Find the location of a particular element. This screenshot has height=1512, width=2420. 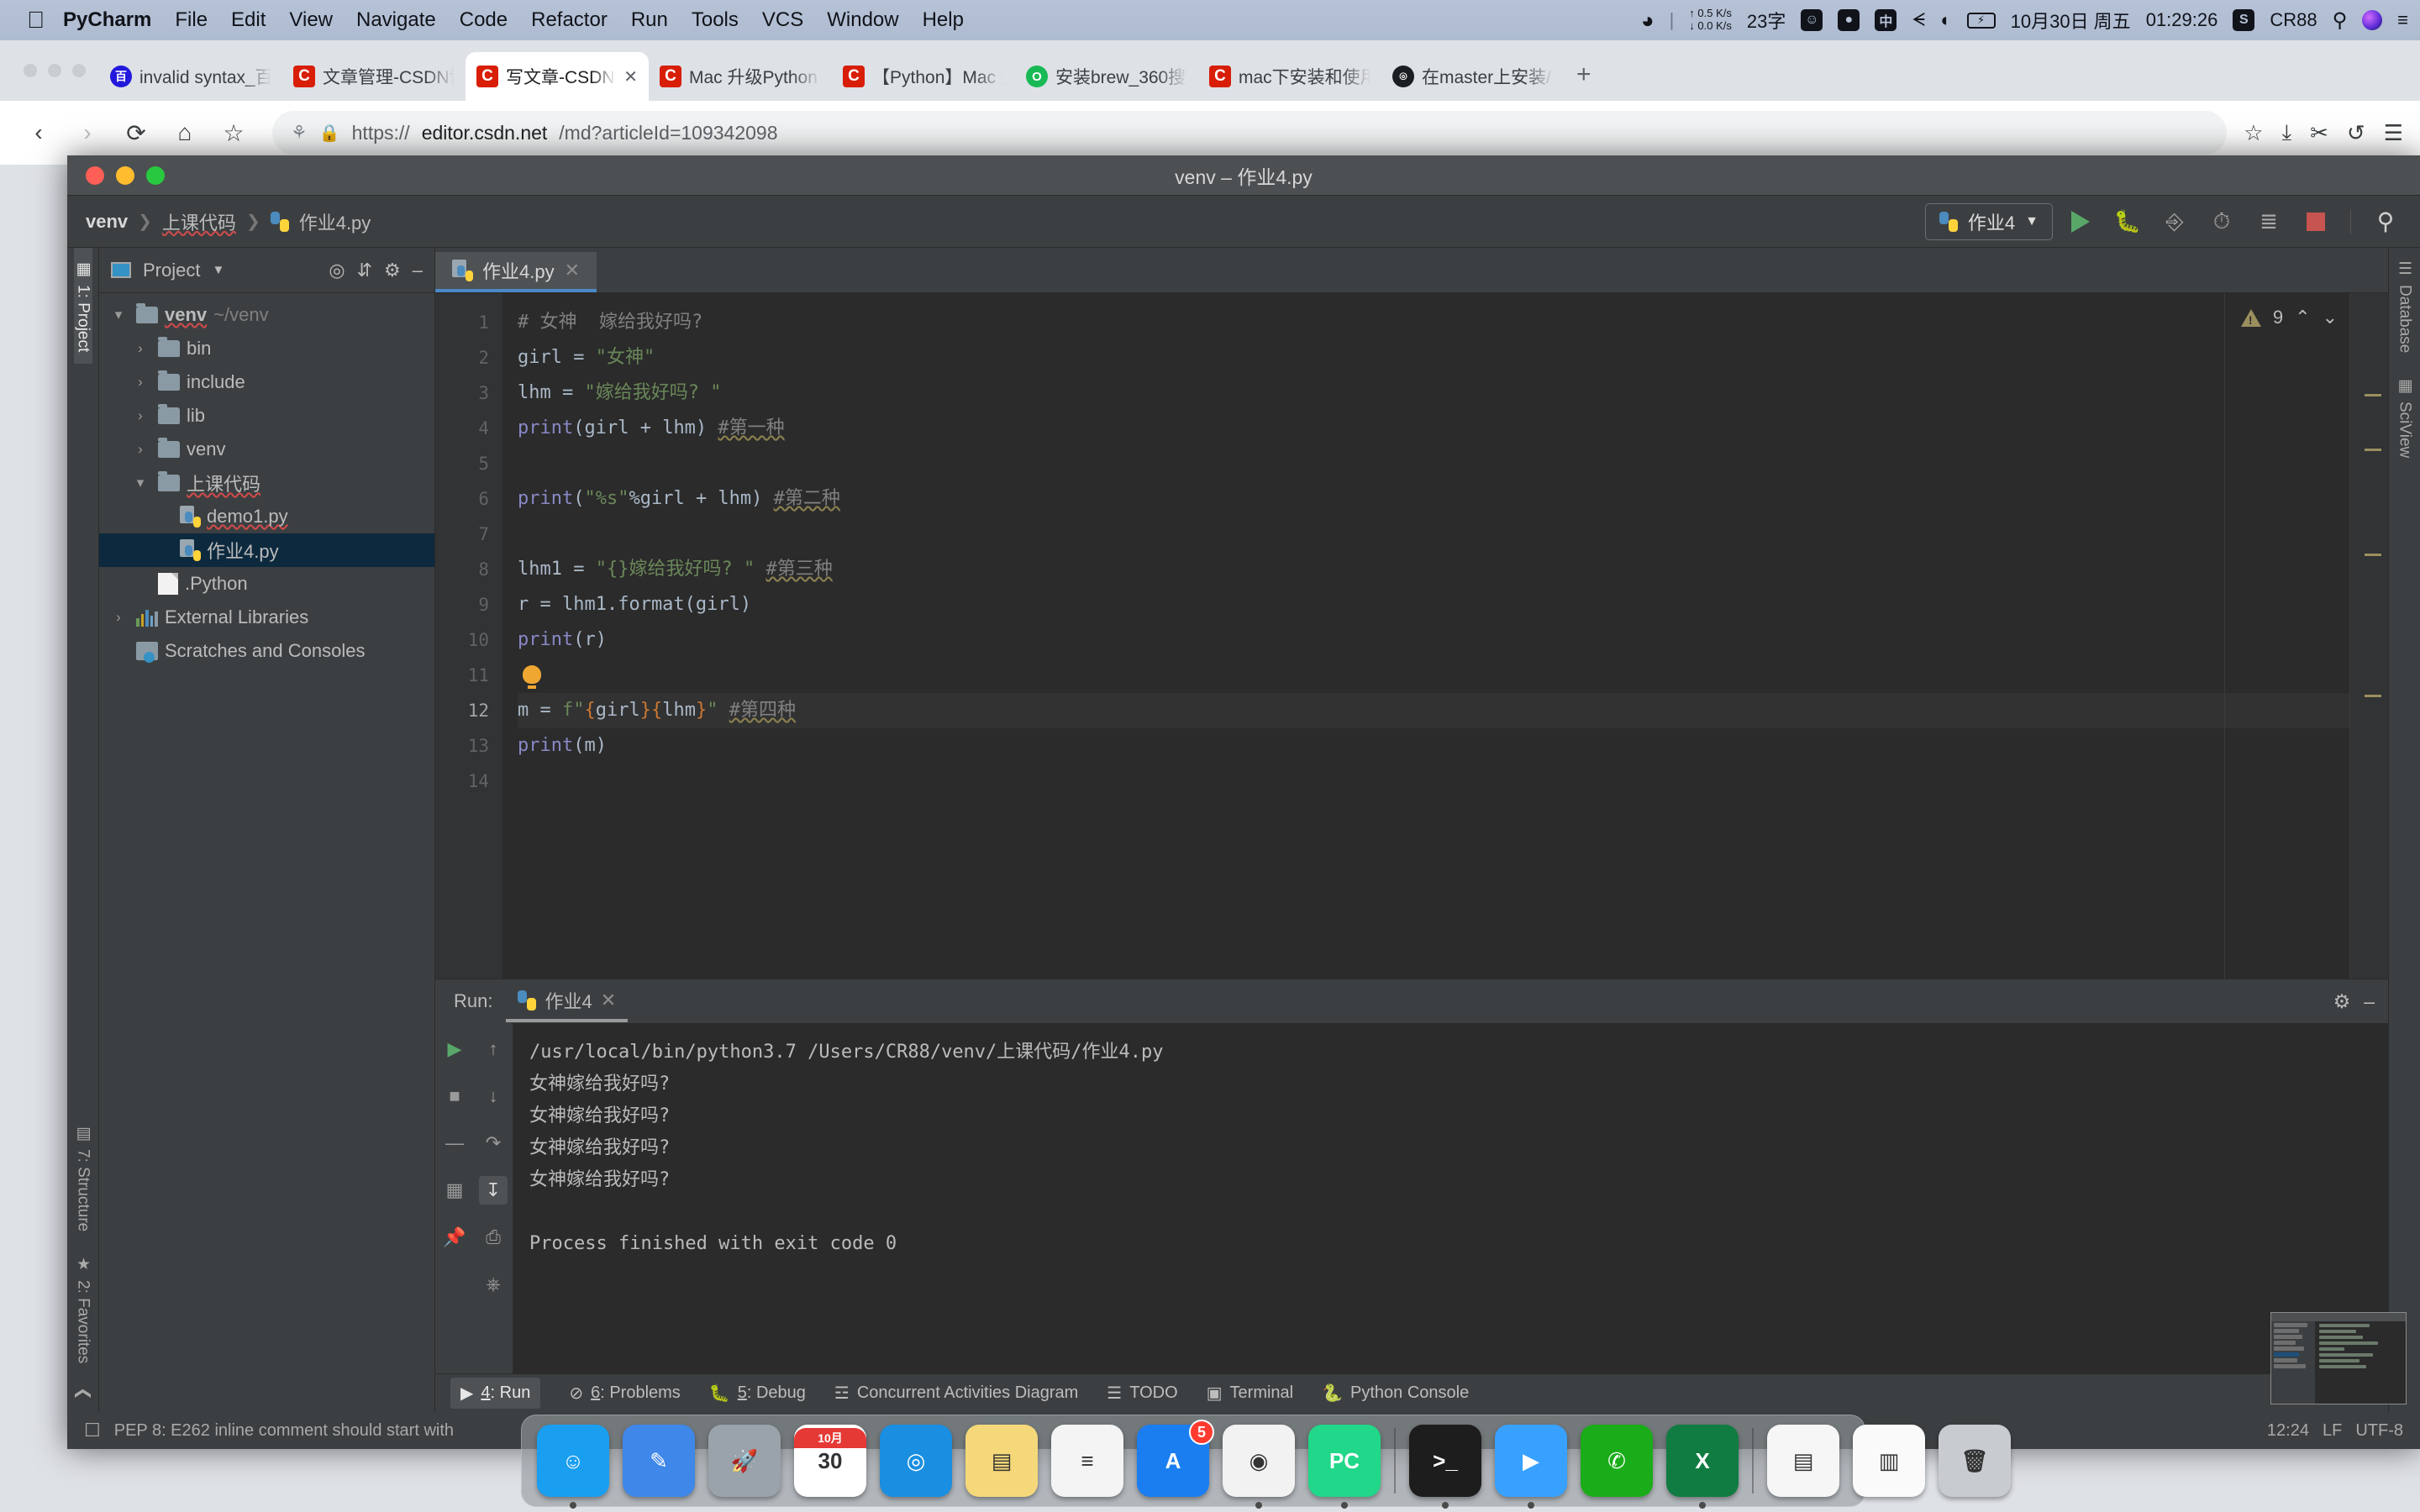

dock-app-gitee: ▶ is located at coordinates (1531, 1467).